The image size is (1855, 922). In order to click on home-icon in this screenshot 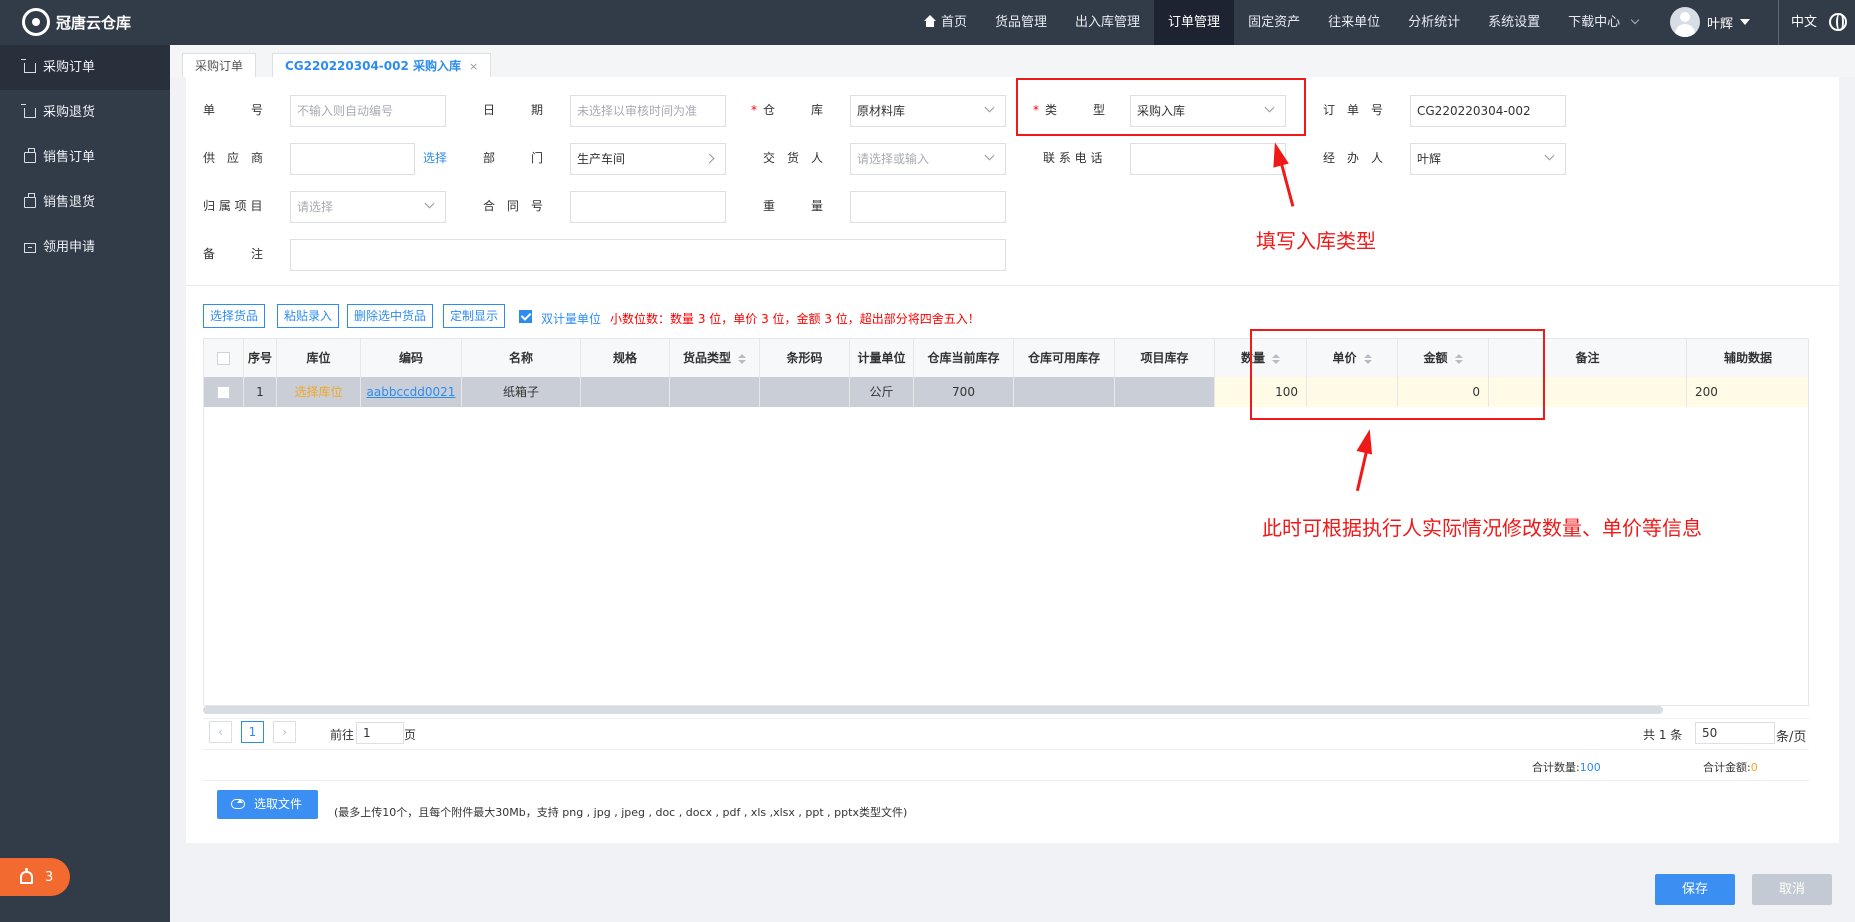, I will do `click(930, 21)`.